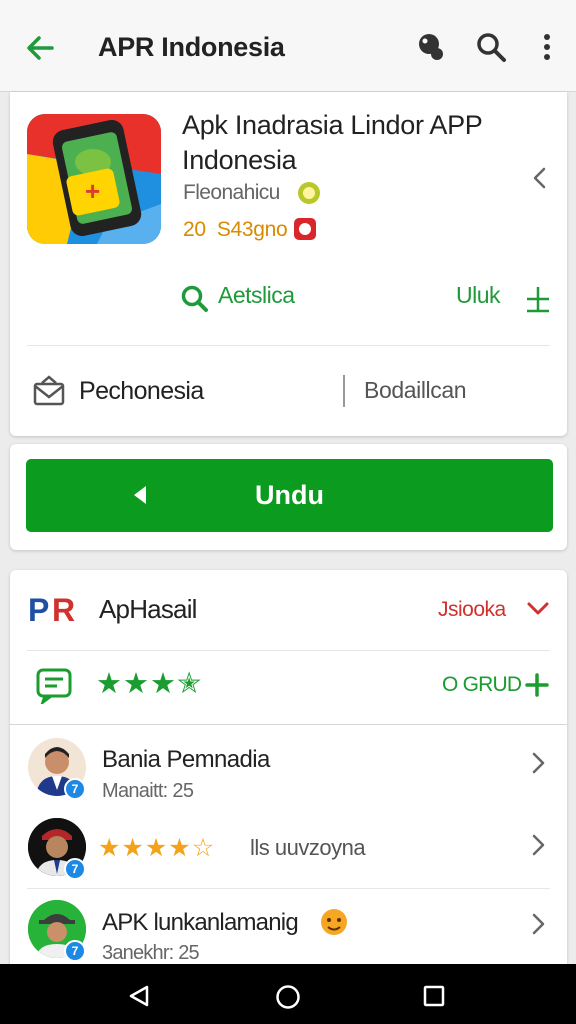  I want to click on chevron-down-icon, so click(538, 609).